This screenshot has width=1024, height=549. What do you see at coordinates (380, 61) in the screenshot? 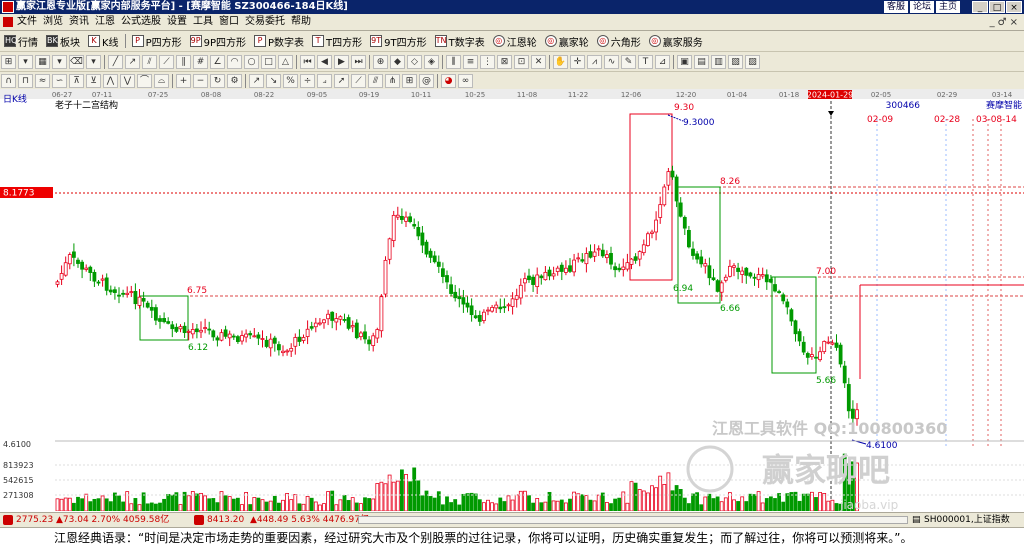
I see `target-icon: ⊕` at bounding box center [380, 61].